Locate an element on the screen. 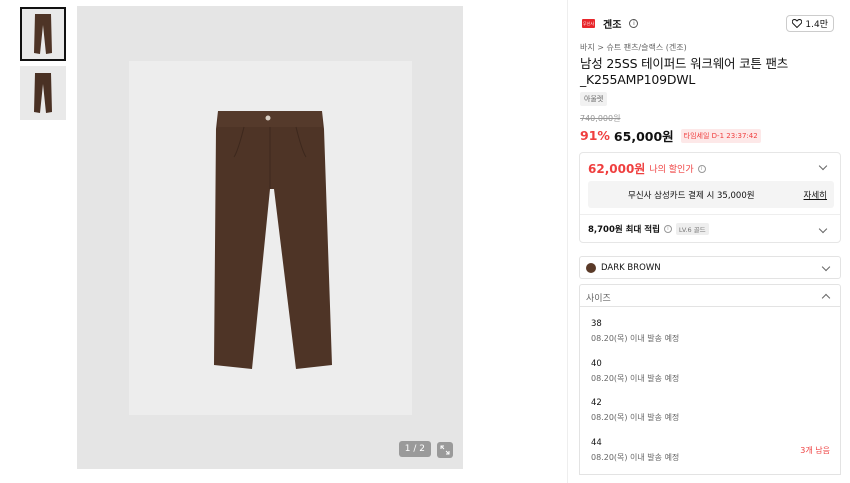 The height and width of the screenshot is (483, 850). color-swatch is located at coordinates (591, 268).